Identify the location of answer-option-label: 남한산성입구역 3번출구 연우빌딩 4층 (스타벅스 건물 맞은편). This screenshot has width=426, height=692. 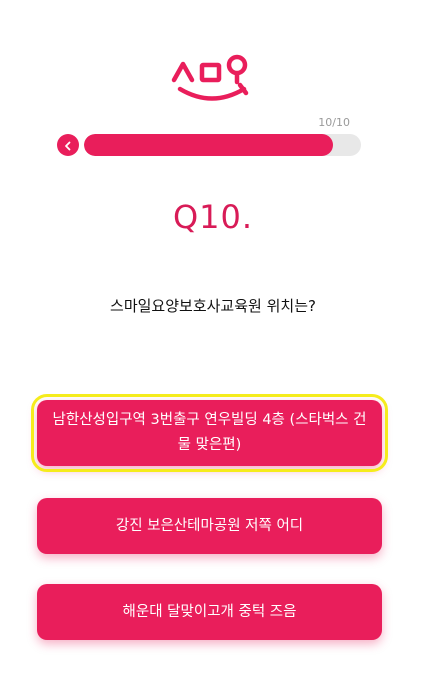
(209, 432).